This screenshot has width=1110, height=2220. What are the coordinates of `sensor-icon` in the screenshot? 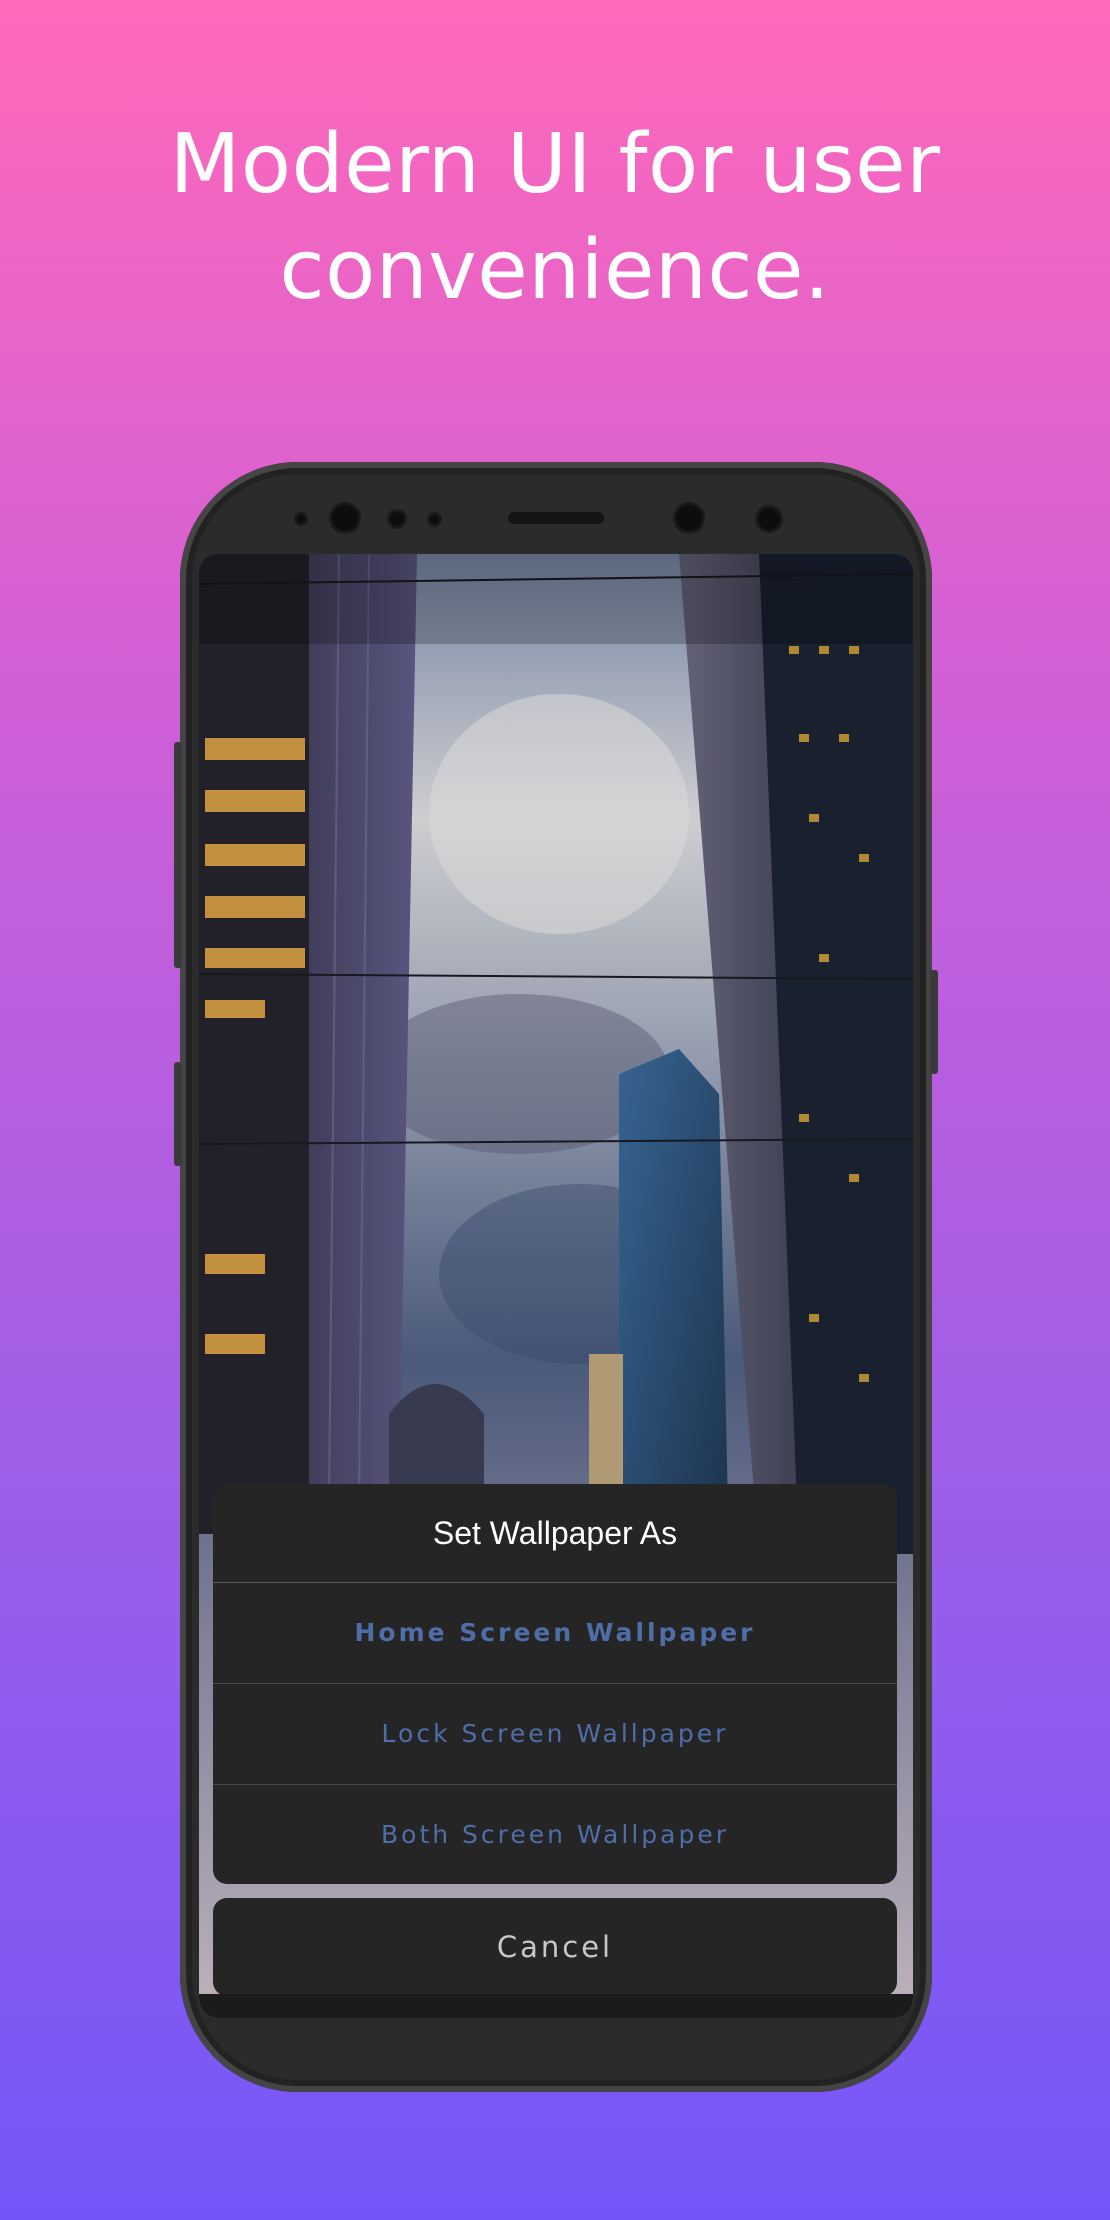 It's located at (397, 519).